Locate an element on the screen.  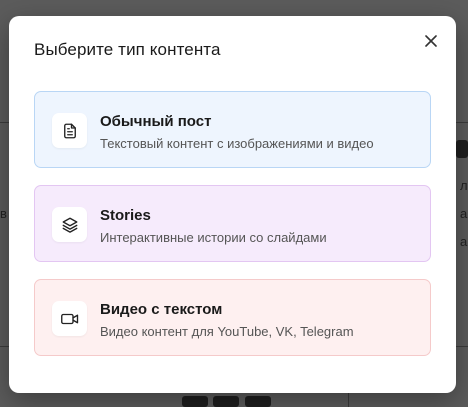
close-icon is located at coordinates (431, 41).